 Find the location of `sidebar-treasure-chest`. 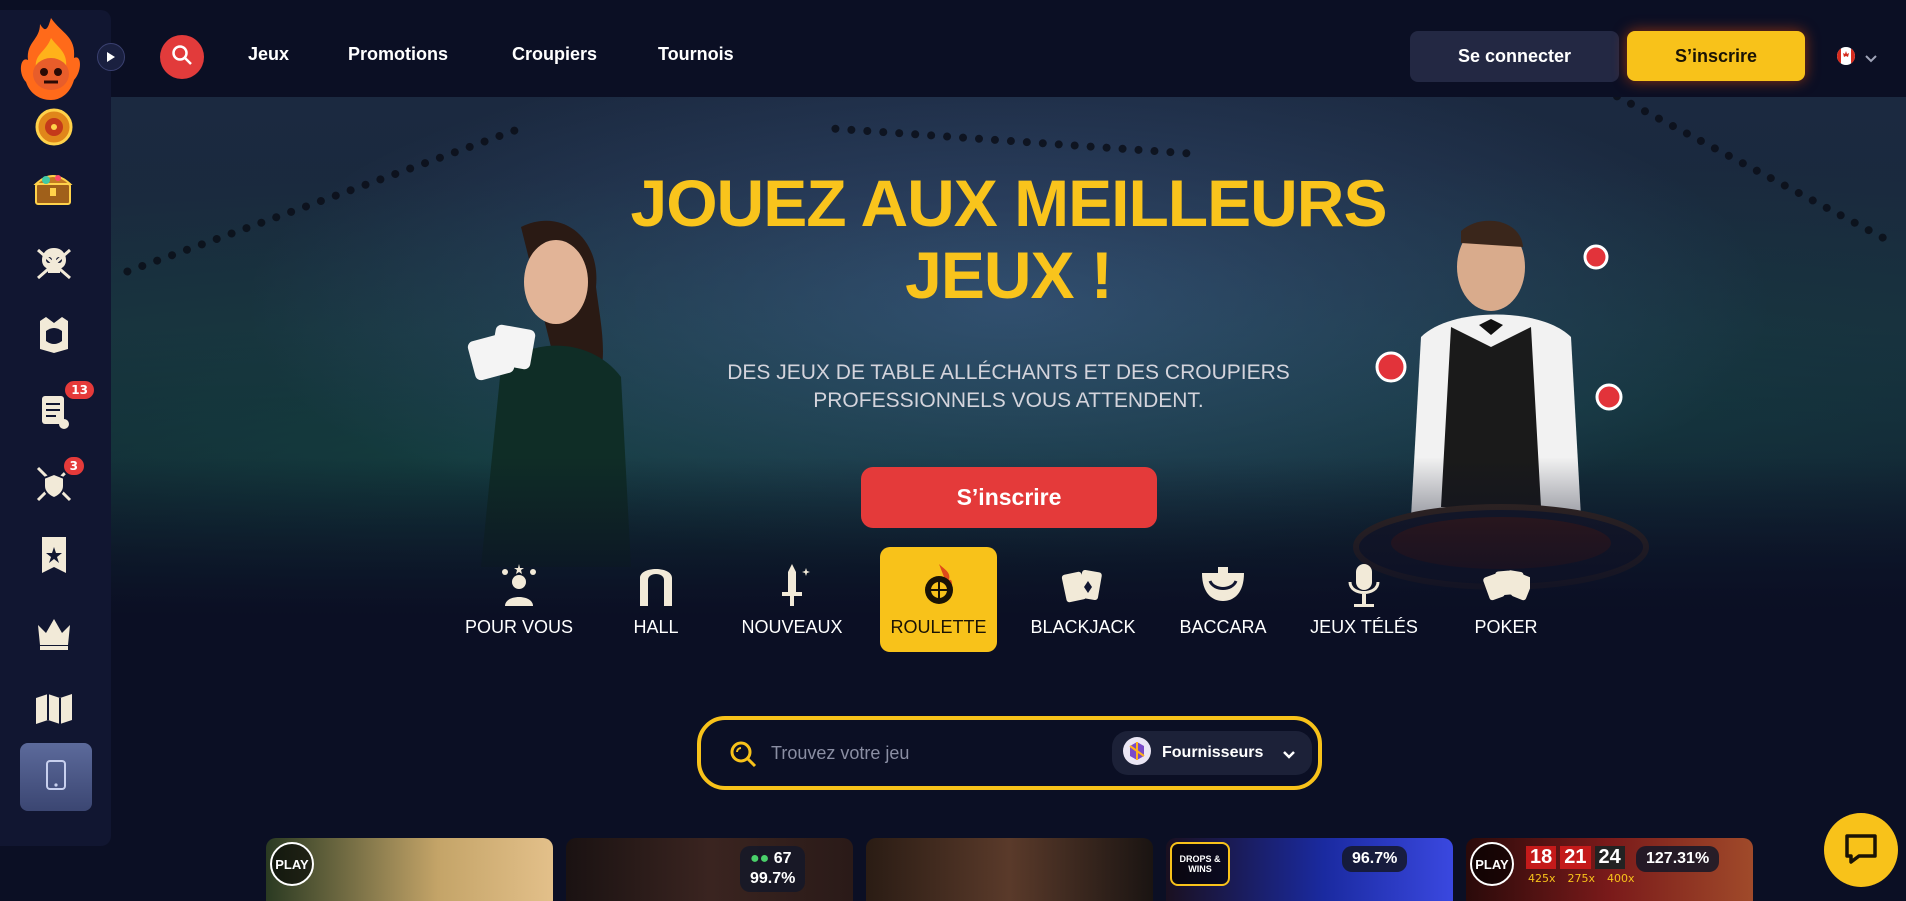

sidebar-treasure-chest is located at coordinates (54, 190).